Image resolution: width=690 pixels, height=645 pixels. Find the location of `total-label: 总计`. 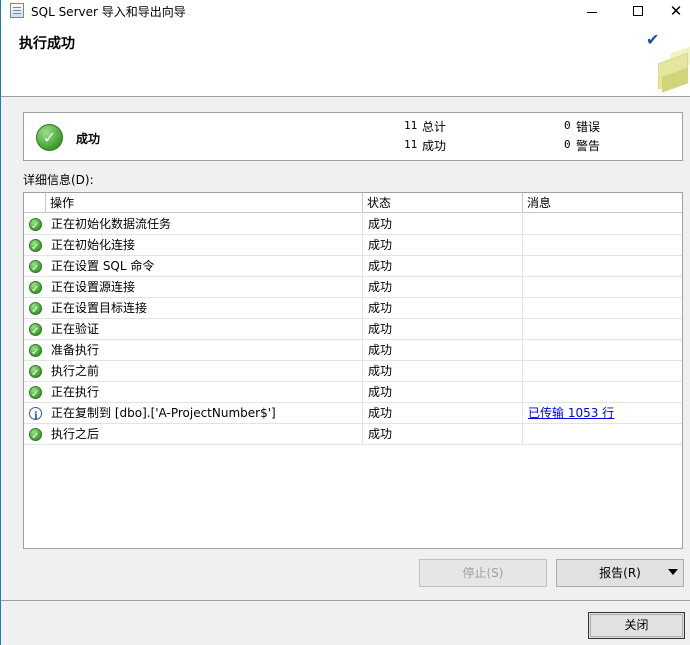

total-label: 总计 is located at coordinates (434, 127).